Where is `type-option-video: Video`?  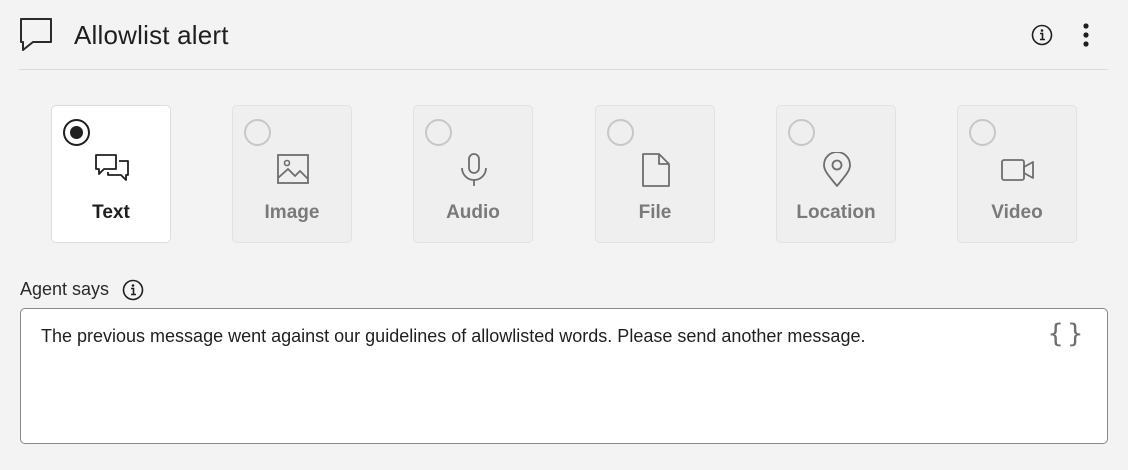
type-option-video: Video is located at coordinates (1017, 174).